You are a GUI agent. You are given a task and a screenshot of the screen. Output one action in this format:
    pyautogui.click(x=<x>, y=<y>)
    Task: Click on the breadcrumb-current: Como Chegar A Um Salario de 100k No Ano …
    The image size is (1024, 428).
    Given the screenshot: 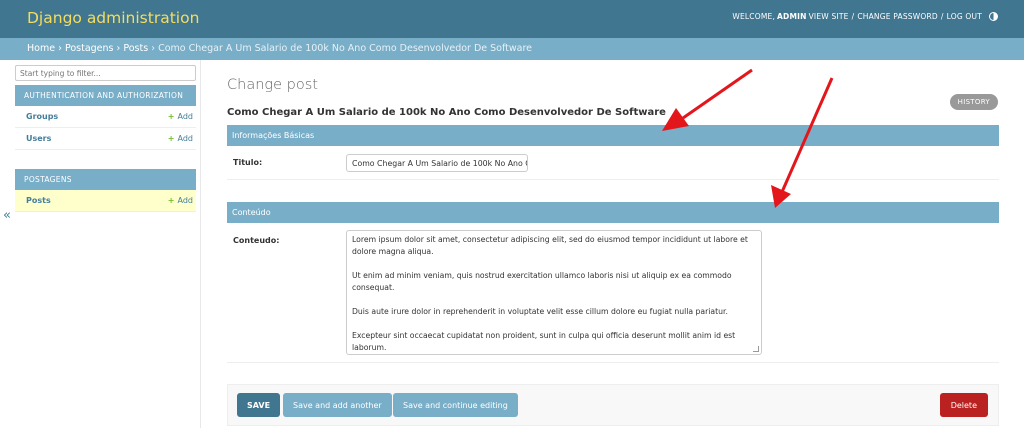 What is the action you would take?
    pyautogui.click(x=345, y=48)
    